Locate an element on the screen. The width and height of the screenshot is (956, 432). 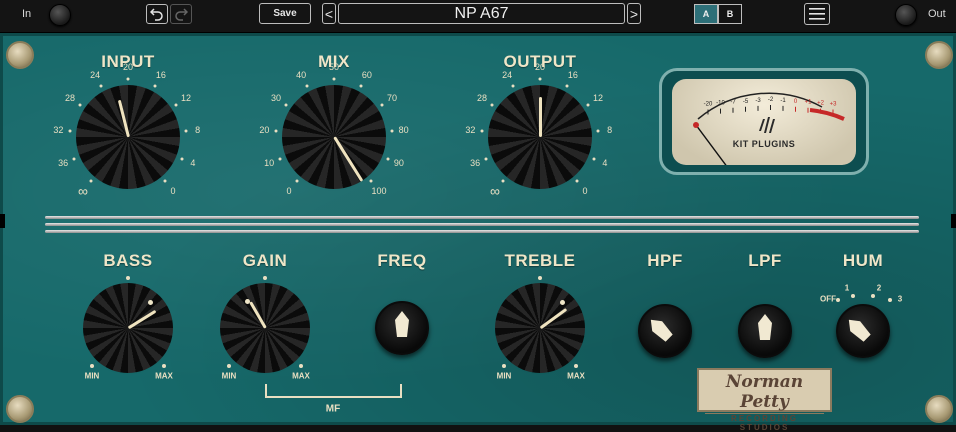
vu-scale-label: +2 is located at coordinates (821, 104).